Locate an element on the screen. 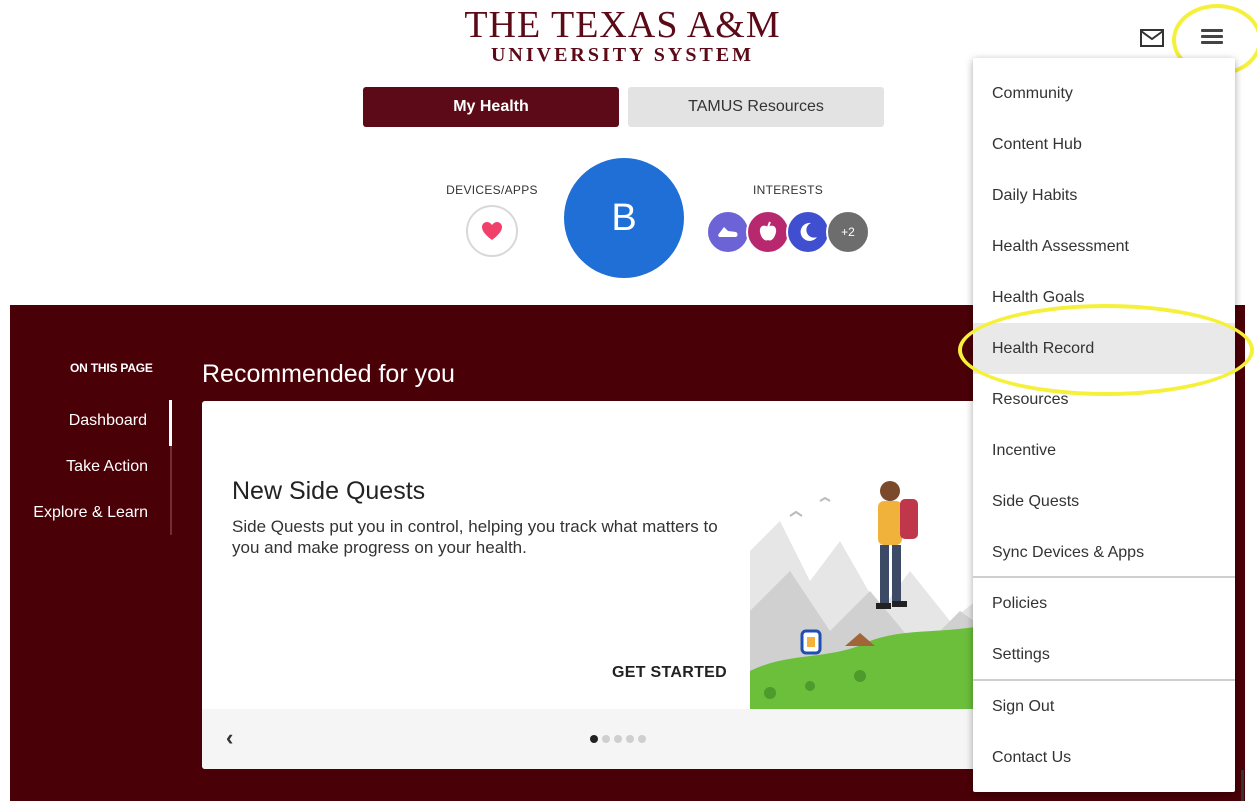  section-title: Recommended for you is located at coordinates (328, 374).